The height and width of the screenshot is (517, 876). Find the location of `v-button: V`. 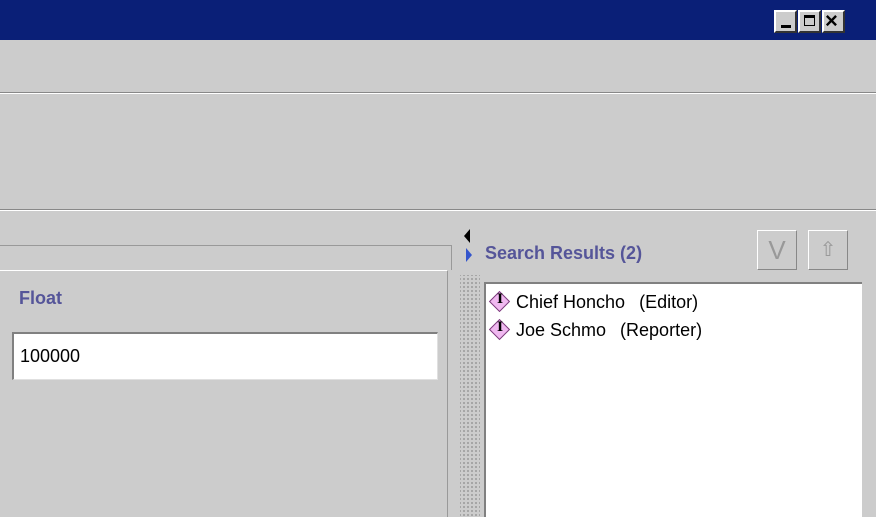

v-button: V is located at coordinates (777, 250).